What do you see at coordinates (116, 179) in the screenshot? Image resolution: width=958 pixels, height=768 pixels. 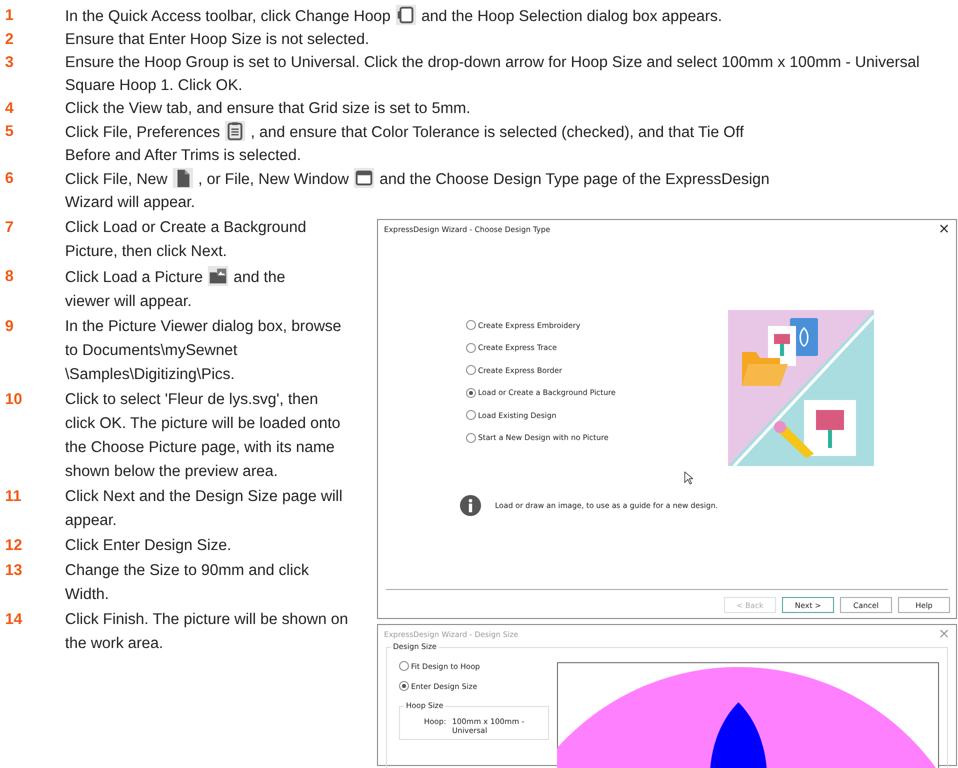 I see `step-text: Click File, New` at bounding box center [116, 179].